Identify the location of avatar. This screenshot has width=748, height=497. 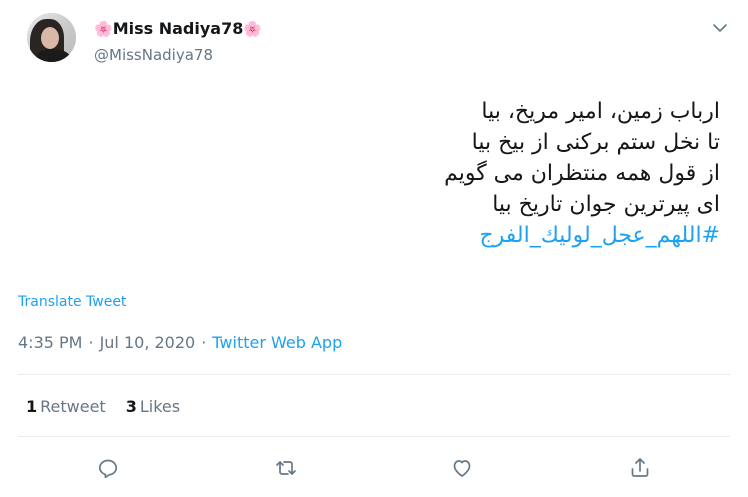
(51, 37).